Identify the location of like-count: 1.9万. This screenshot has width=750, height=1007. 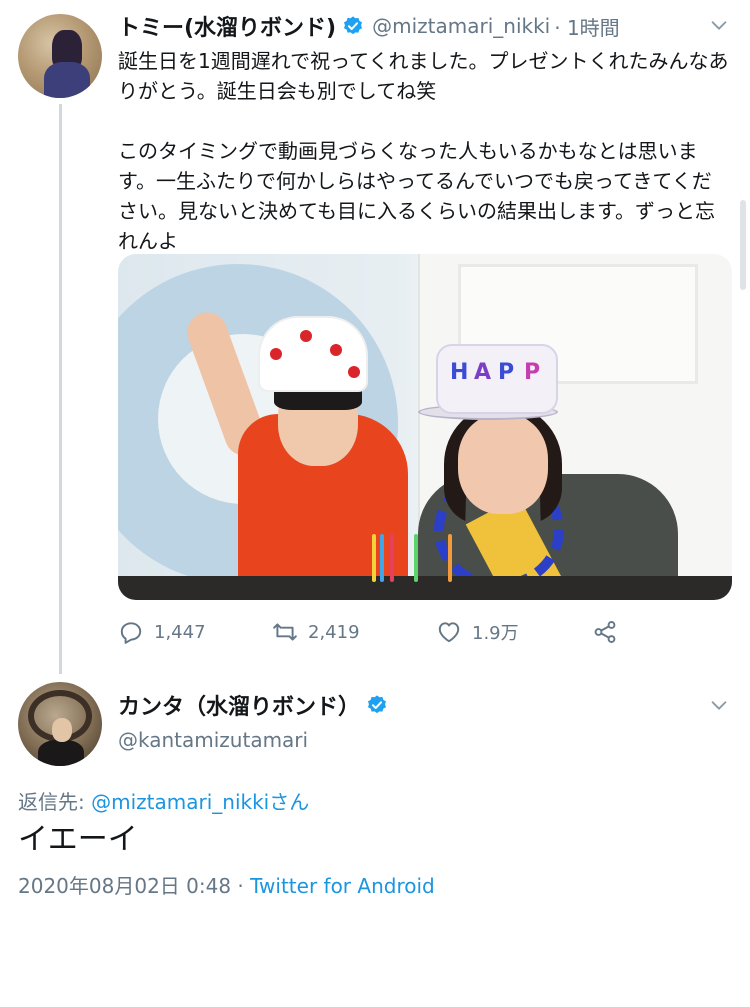
(495, 633).